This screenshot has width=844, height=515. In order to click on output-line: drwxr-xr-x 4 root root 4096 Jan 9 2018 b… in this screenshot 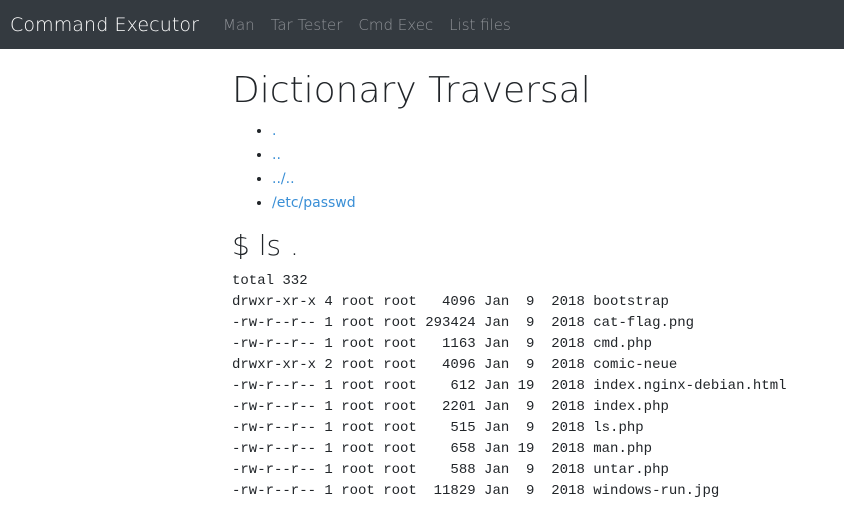, I will do `click(450, 302)`.